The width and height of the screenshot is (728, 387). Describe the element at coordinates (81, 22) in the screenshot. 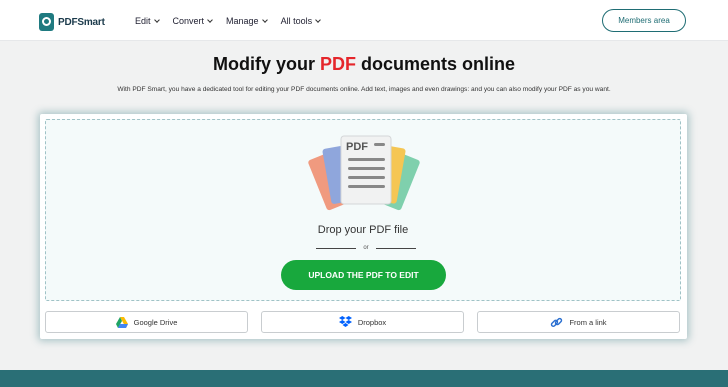

I see `logo-text: PDFSmart` at that location.